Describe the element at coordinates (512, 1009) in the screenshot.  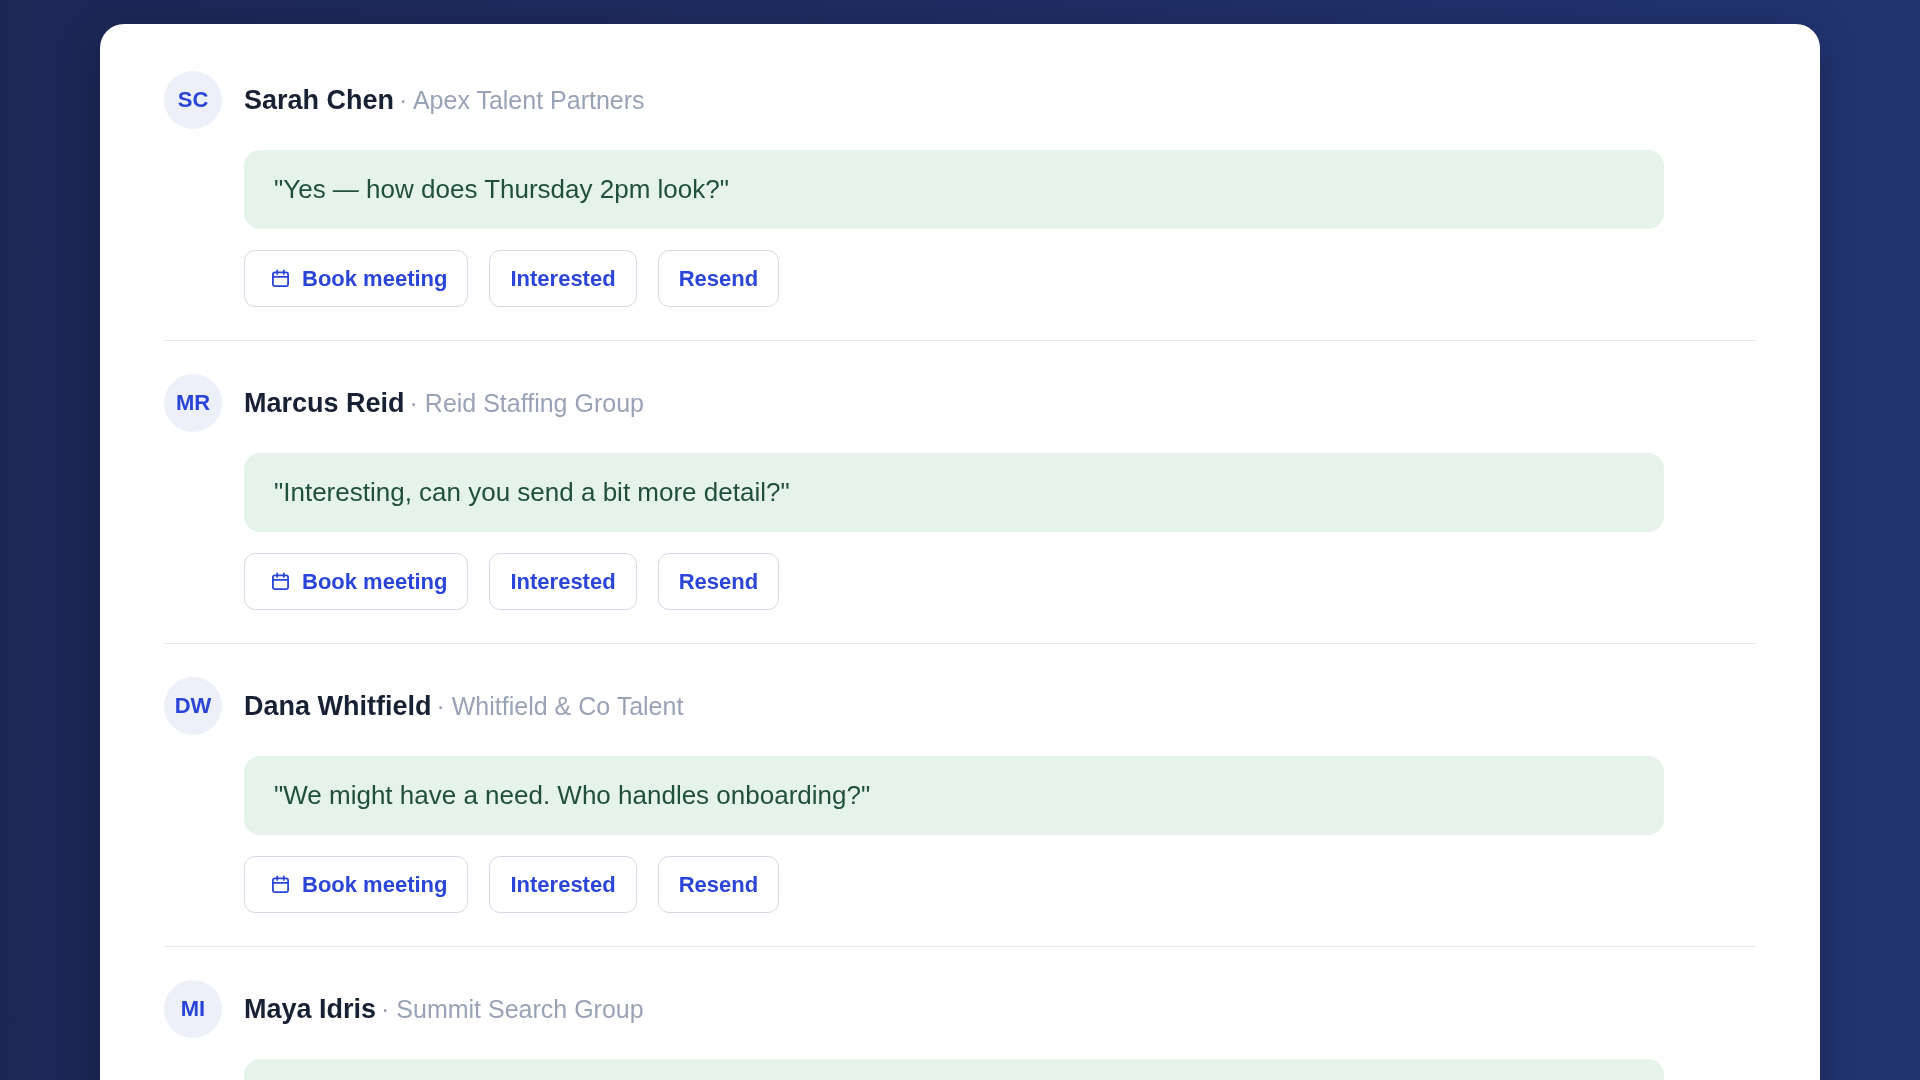
I see `company-name: · Summit Search Group` at that location.